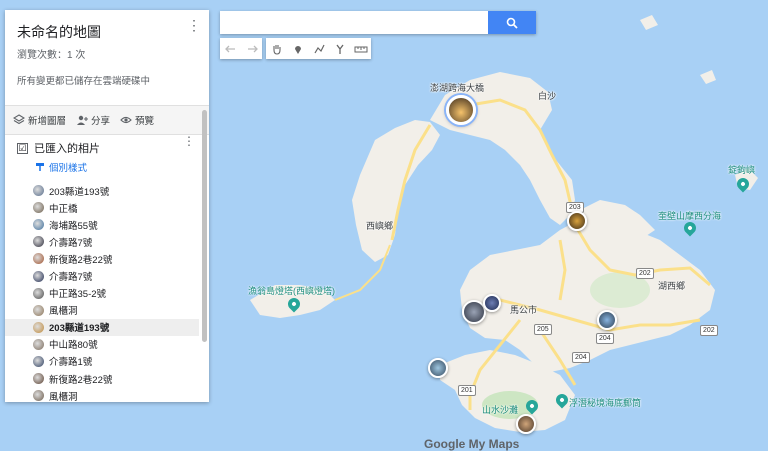  What do you see at coordinates (84, 81) in the screenshot?
I see `save-status: 所有變更都已儲存在雲端硬碟中` at bounding box center [84, 81].